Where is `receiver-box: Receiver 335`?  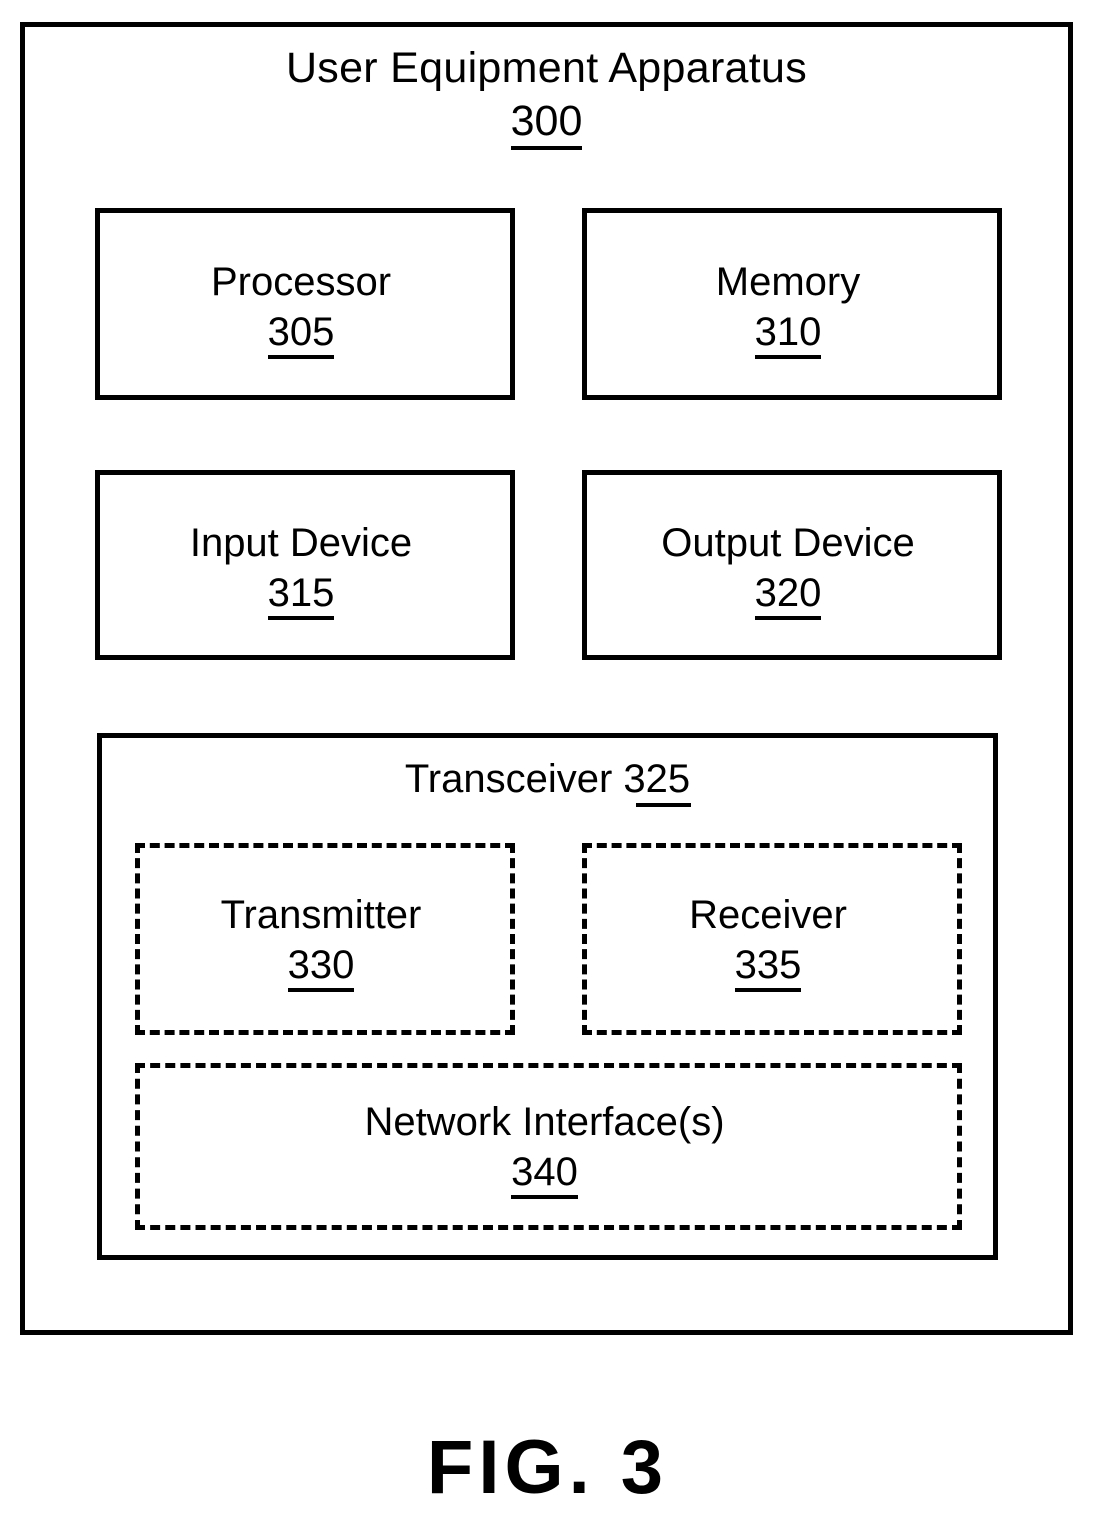
receiver-box: Receiver 335 is located at coordinates (772, 939).